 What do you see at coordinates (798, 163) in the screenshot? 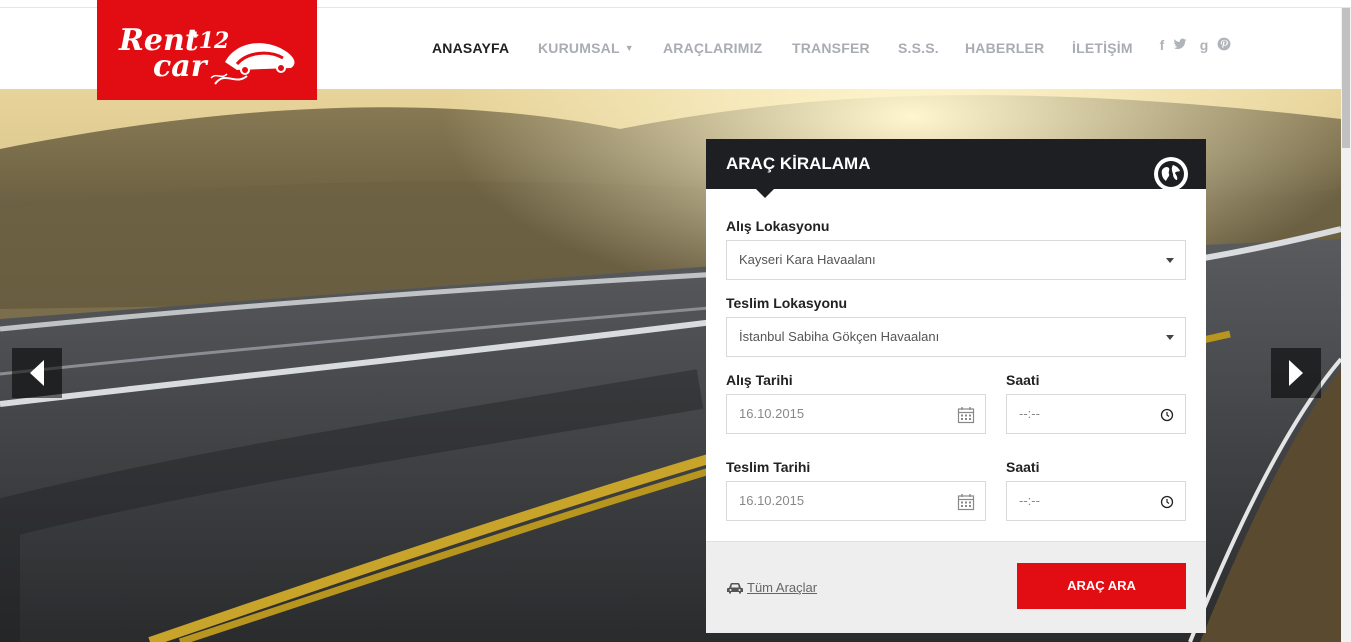
I see `booking-title: ARAÇ KİRALAMA` at bounding box center [798, 163].